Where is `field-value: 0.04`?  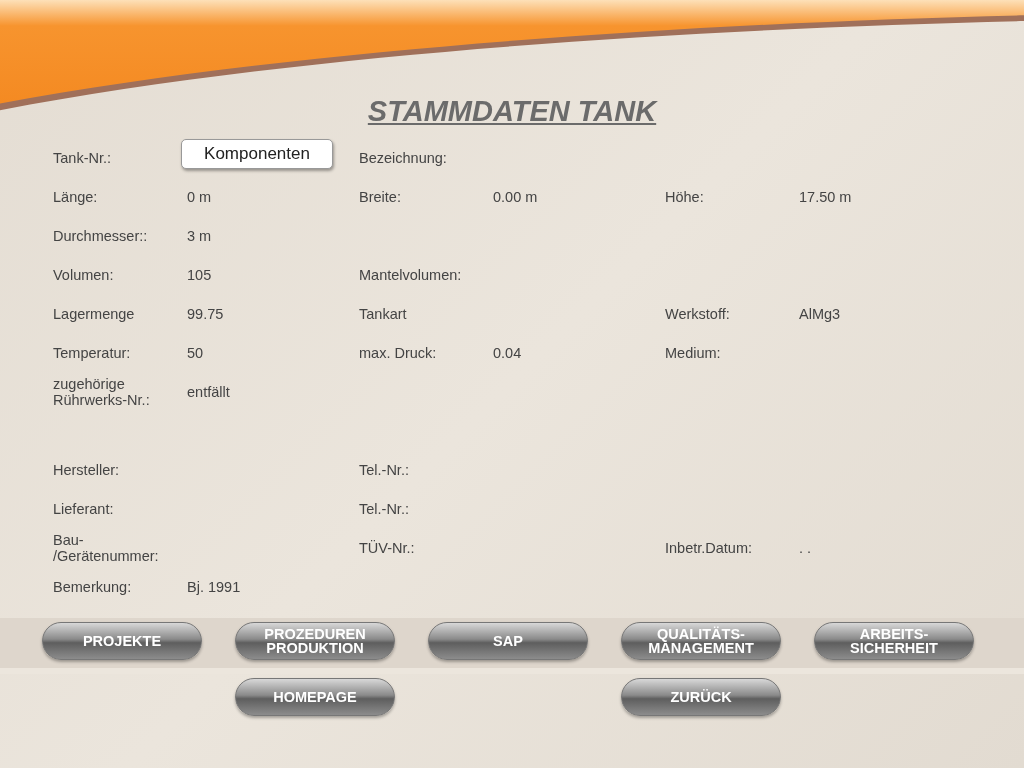 field-value: 0.04 is located at coordinates (507, 352).